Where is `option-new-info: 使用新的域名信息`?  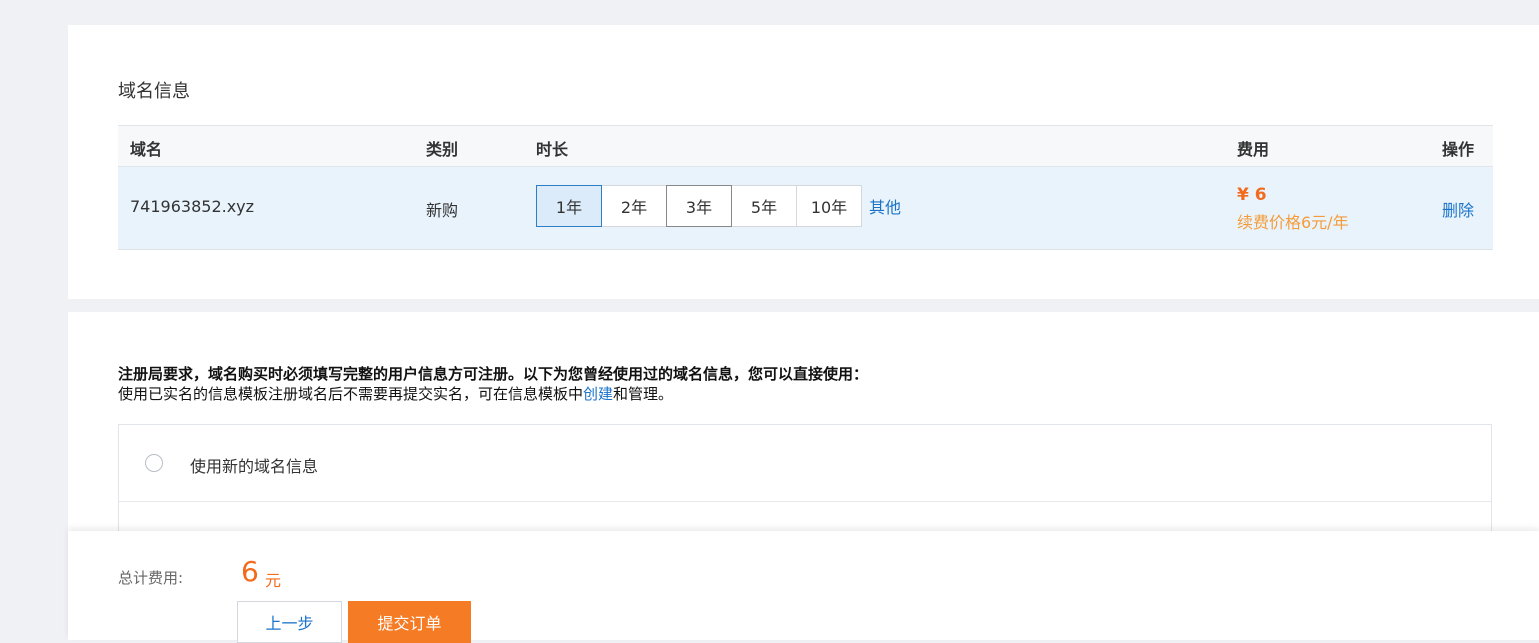
option-new-info: 使用新的域名信息 is located at coordinates (805, 463).